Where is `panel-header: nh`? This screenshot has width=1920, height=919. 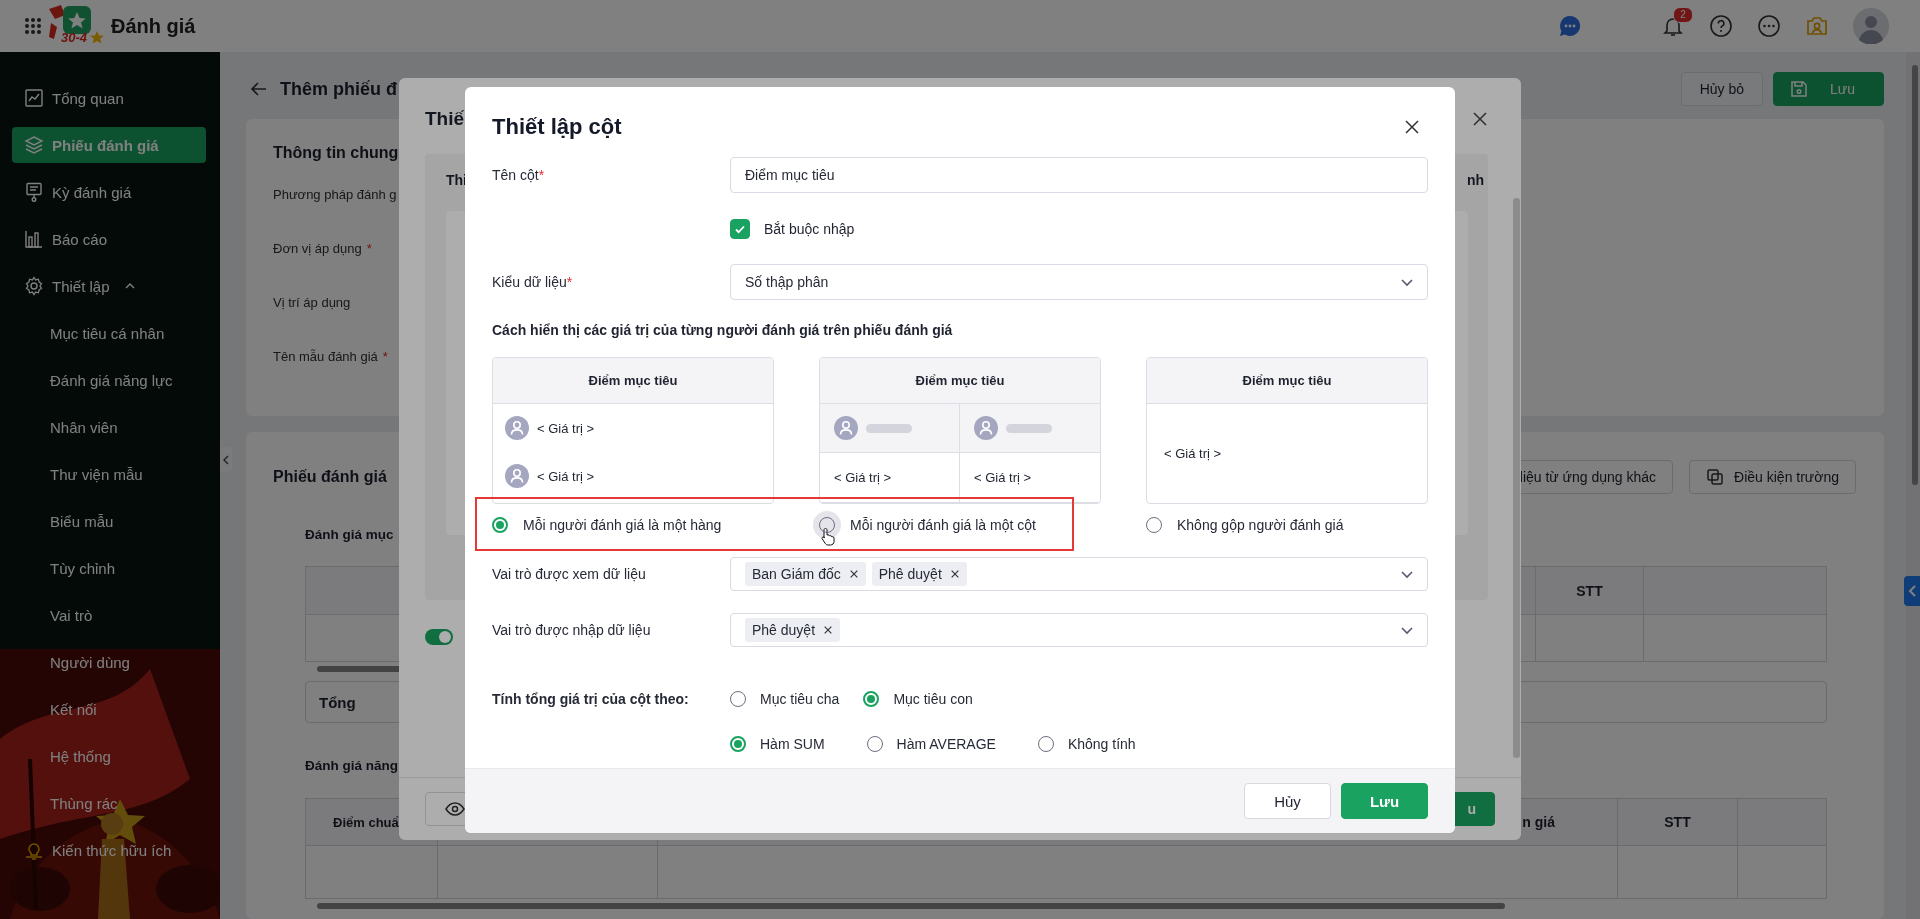 panel-header: nh is located at coordinates (1475, 180).